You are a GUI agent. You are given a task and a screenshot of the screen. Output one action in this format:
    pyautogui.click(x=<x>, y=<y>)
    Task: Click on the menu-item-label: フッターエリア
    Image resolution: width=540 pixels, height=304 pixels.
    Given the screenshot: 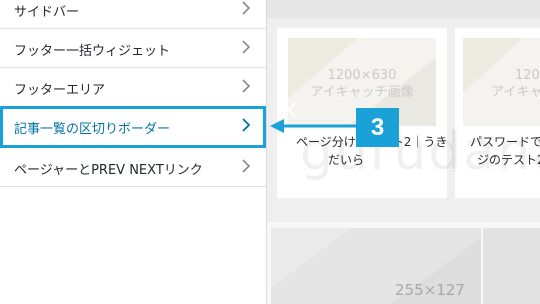 What is the action you would take?
    pyautogui.click(x=60, y=90)
    